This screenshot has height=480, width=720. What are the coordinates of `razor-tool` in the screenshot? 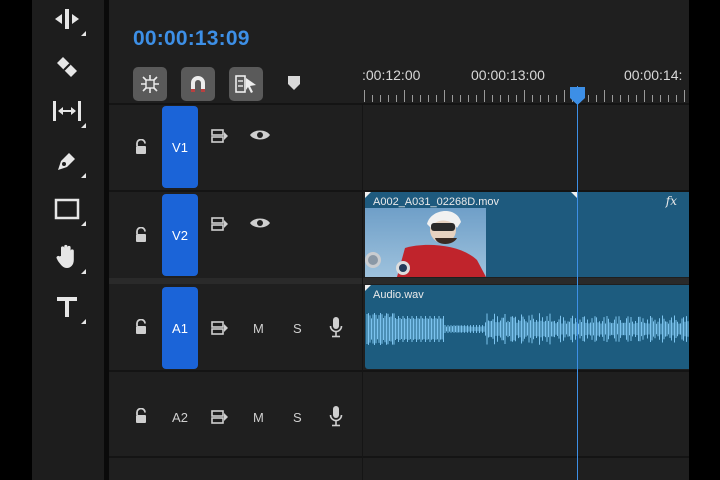 It's located at (67, 67).